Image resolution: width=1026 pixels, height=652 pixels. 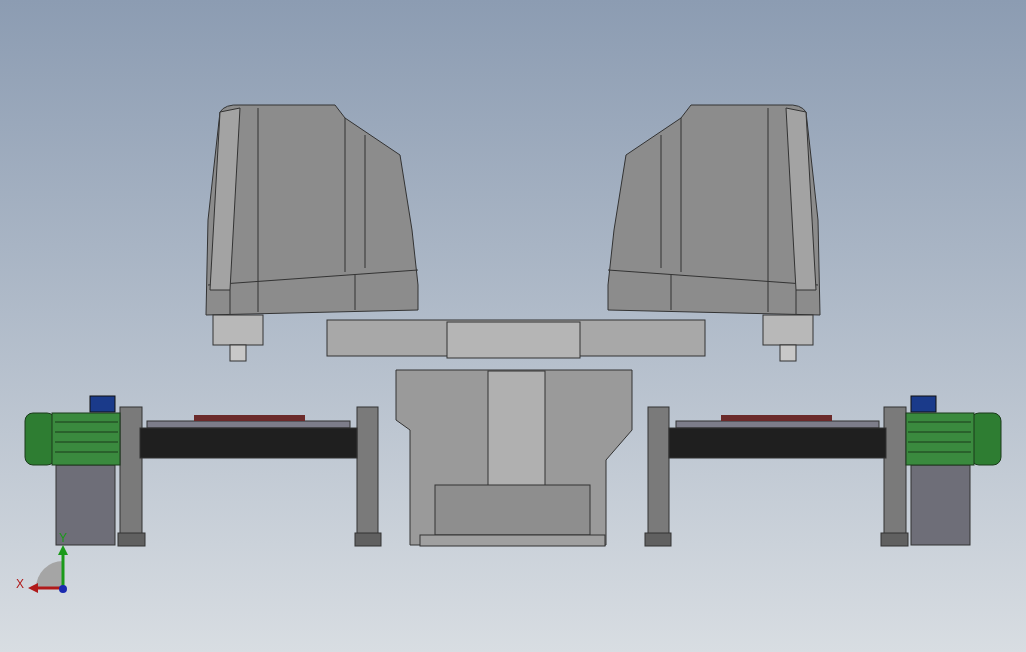 I want to click on y-axis-label: Y, so click(x=63, y=538).